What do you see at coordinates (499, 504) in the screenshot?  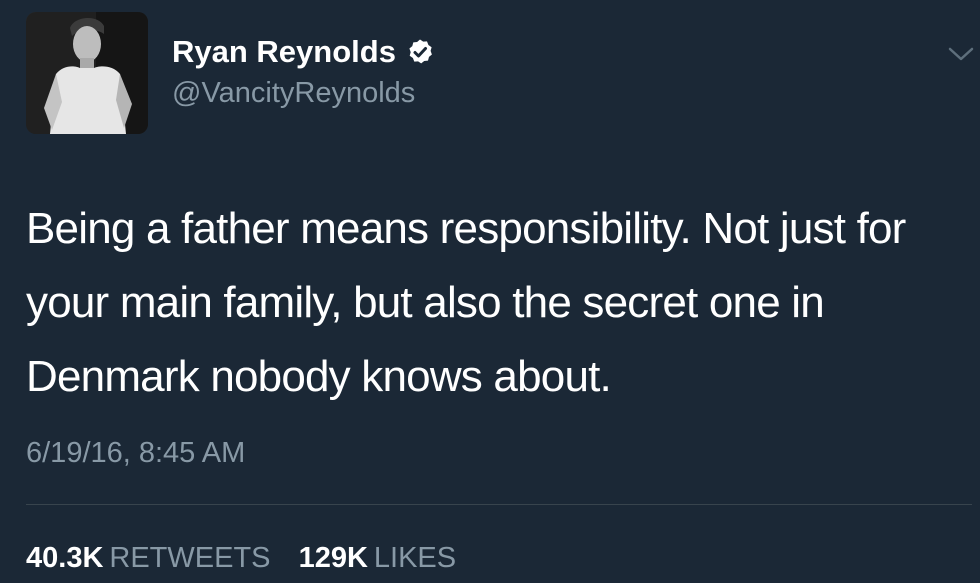 I see `divider` at bounding box center [499, 504].